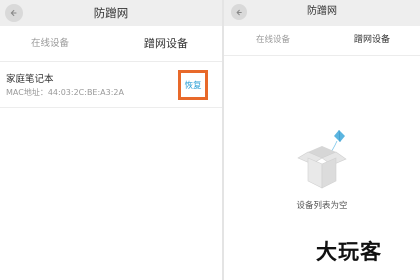 The image size is (420, 280). What do you see at coordinates (193, 85) in the screenshot?
I see `restore-button: 恢复` at bounding box center [193, 85].